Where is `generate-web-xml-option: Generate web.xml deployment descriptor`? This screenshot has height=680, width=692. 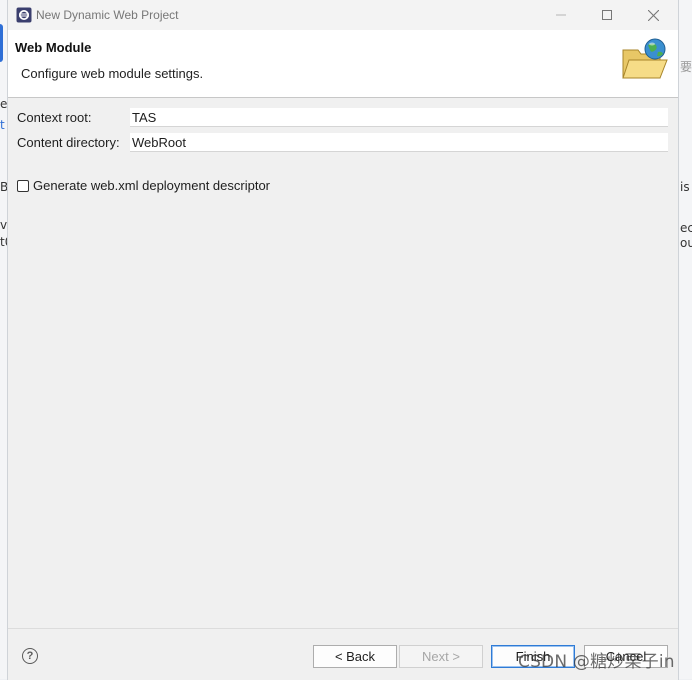 generate-web-xml-option: Generate web.xml deployment descriptor is located at coordinates (143, 185).